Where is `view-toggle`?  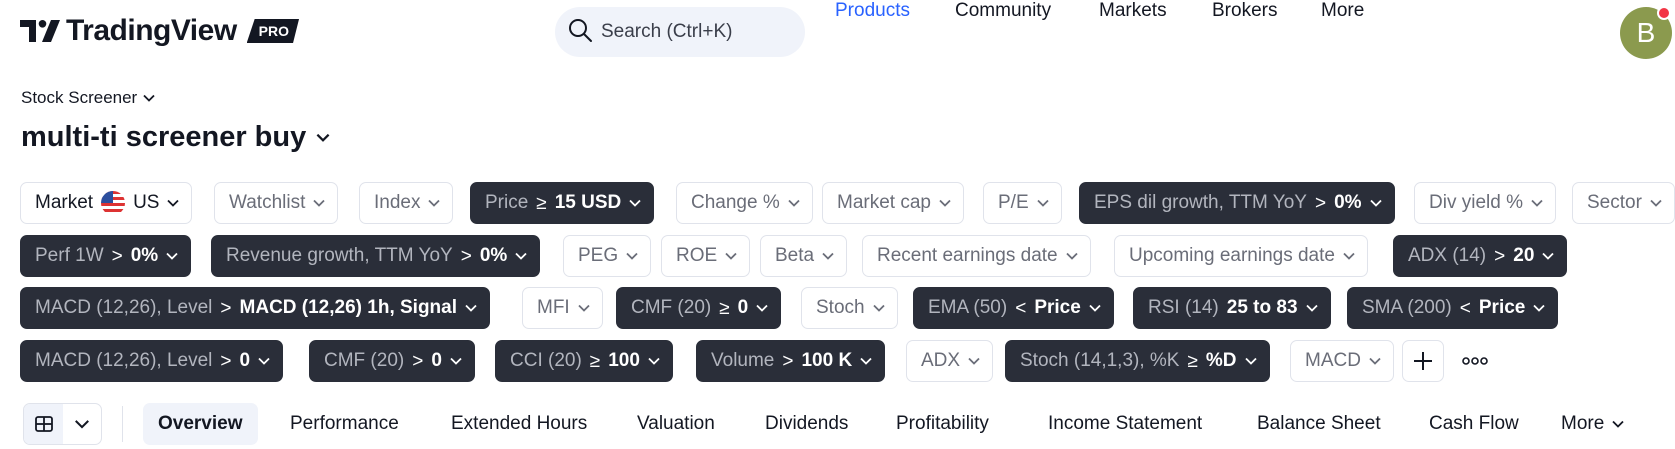 view-toggle is located at coordinates (62, 424).